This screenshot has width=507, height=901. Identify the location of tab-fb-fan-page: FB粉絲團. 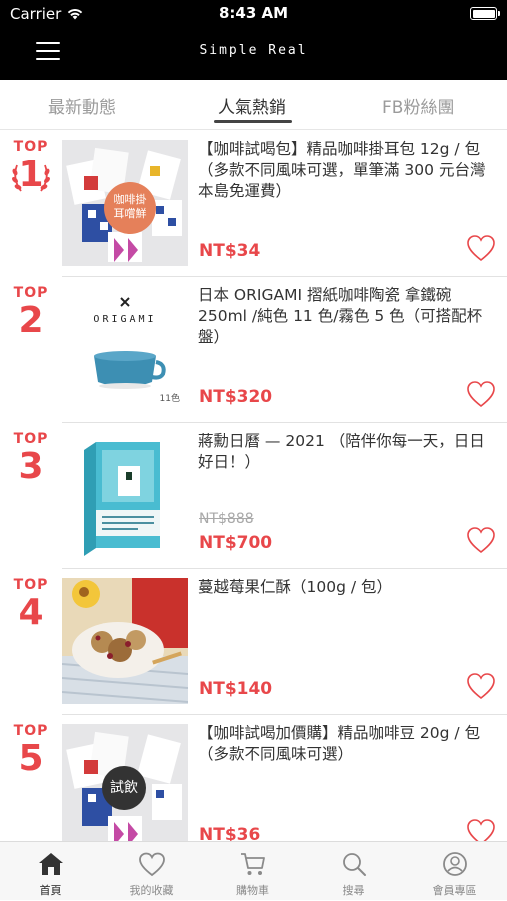
(418, 105).